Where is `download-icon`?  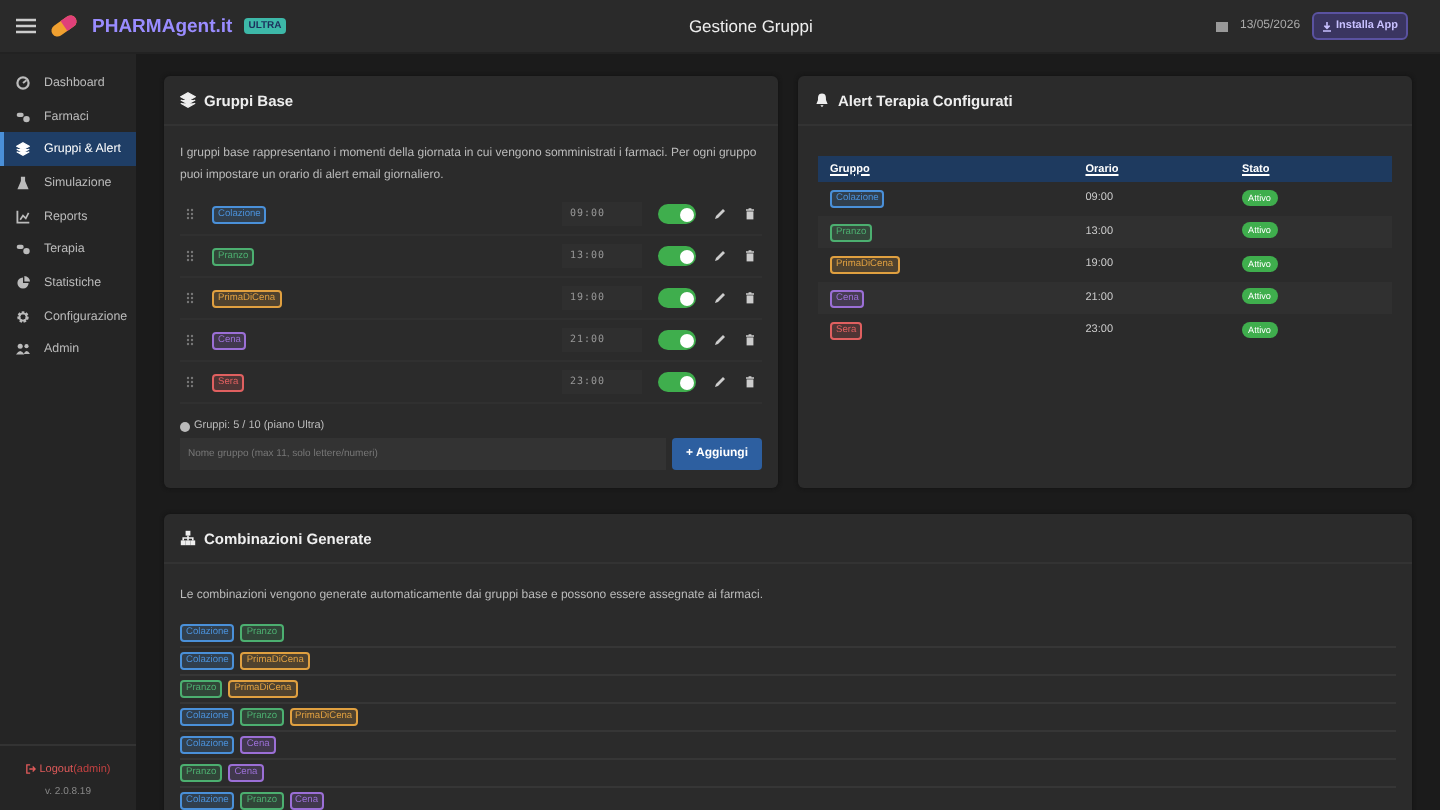
download-icon is located at coordinates (1327, 26).